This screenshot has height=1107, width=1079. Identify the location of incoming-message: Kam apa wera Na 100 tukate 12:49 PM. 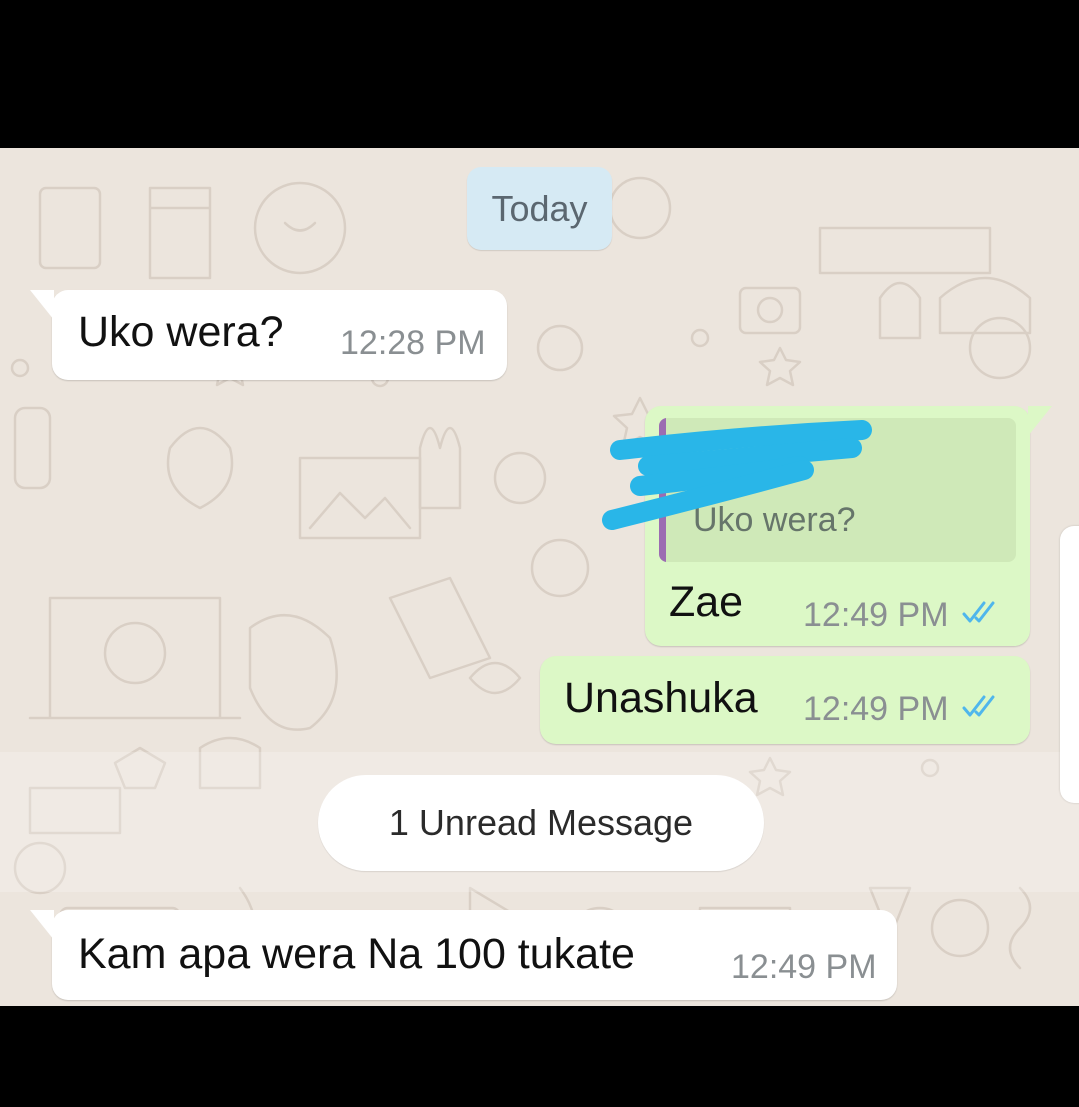
(463, 955).